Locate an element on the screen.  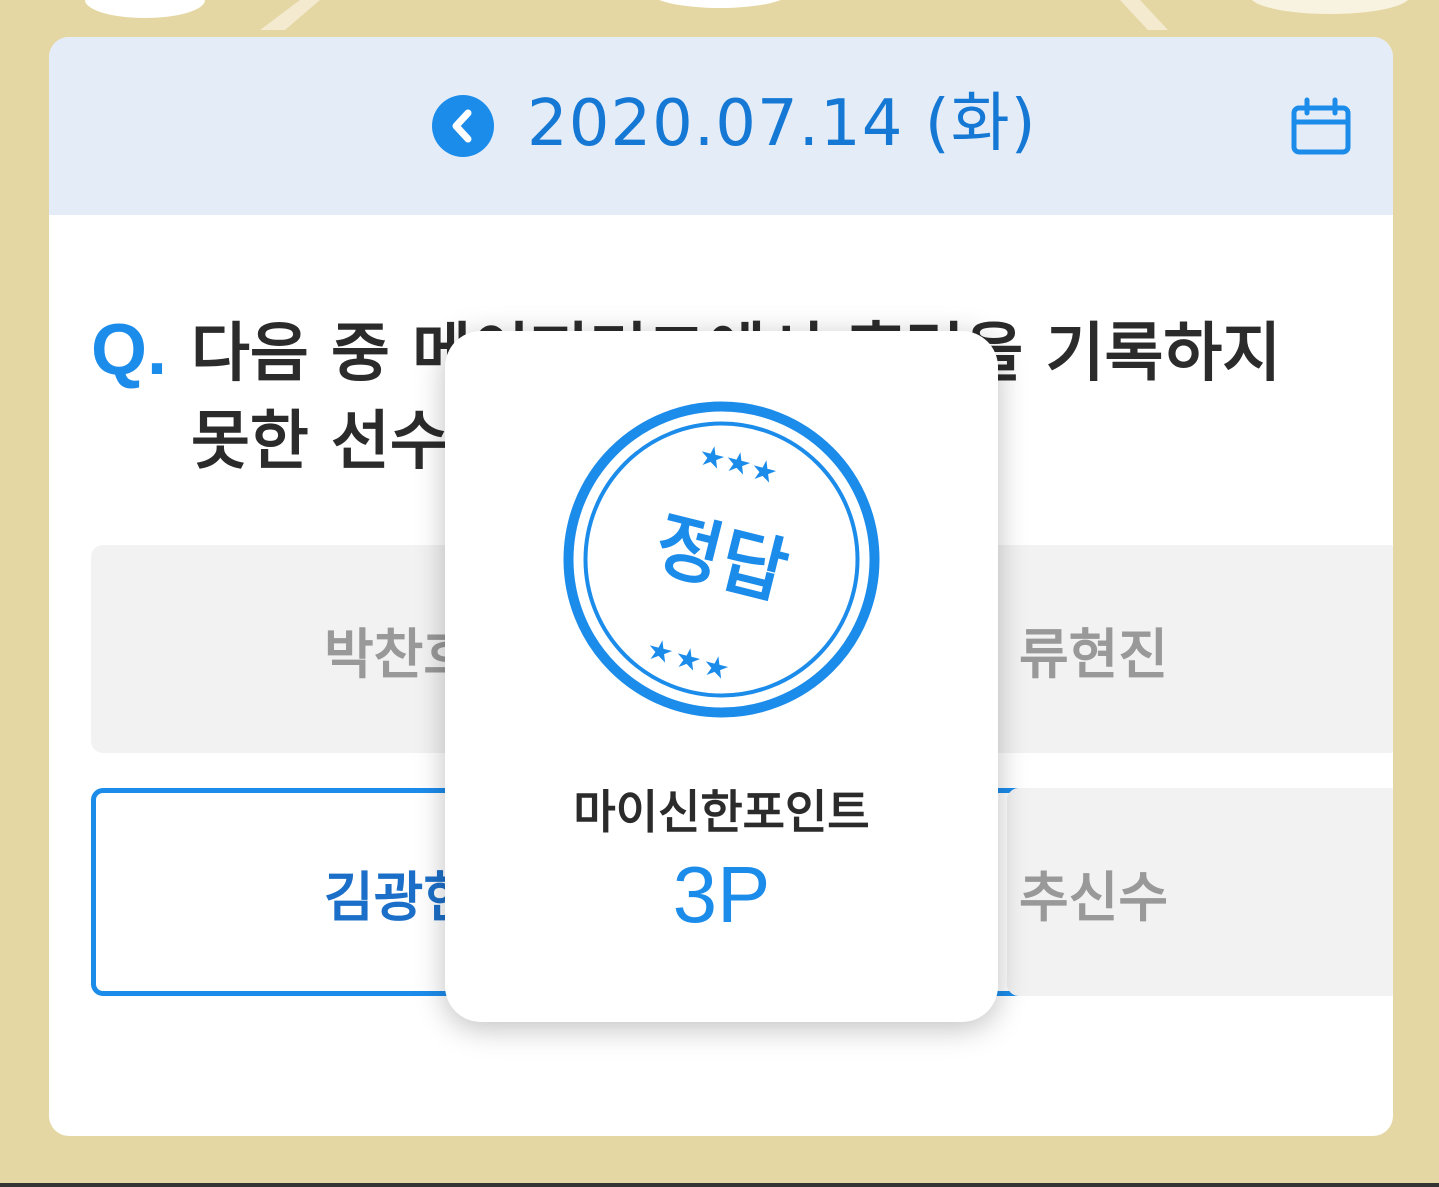
option-label: 추신수 is located at coordinates (1093, 897).